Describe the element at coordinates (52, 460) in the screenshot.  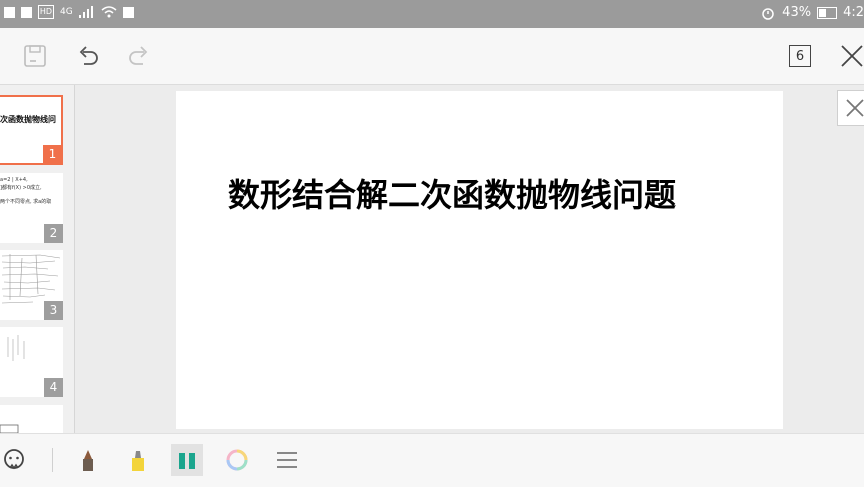
I see `toolbar-divider` at that location.